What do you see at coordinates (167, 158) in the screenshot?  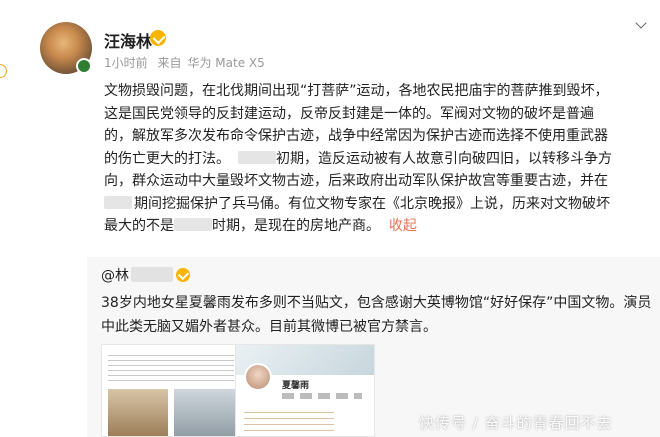 I see `body-segment: 的伤亡更大的打法。` at bounding box center [167, 158].